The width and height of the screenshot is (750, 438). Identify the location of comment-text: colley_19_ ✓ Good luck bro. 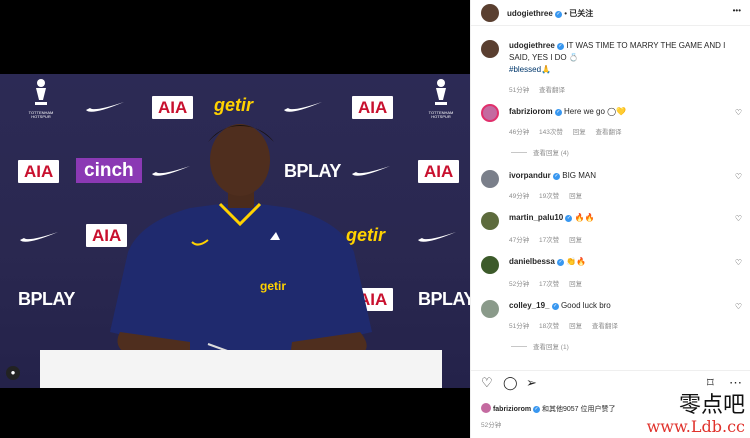
(560, 306).